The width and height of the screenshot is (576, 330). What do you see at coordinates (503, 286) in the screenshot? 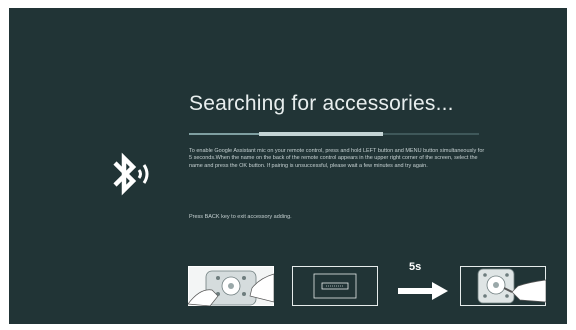
I see `remote-press-ok-illustration` at bounding box center [503, 286].